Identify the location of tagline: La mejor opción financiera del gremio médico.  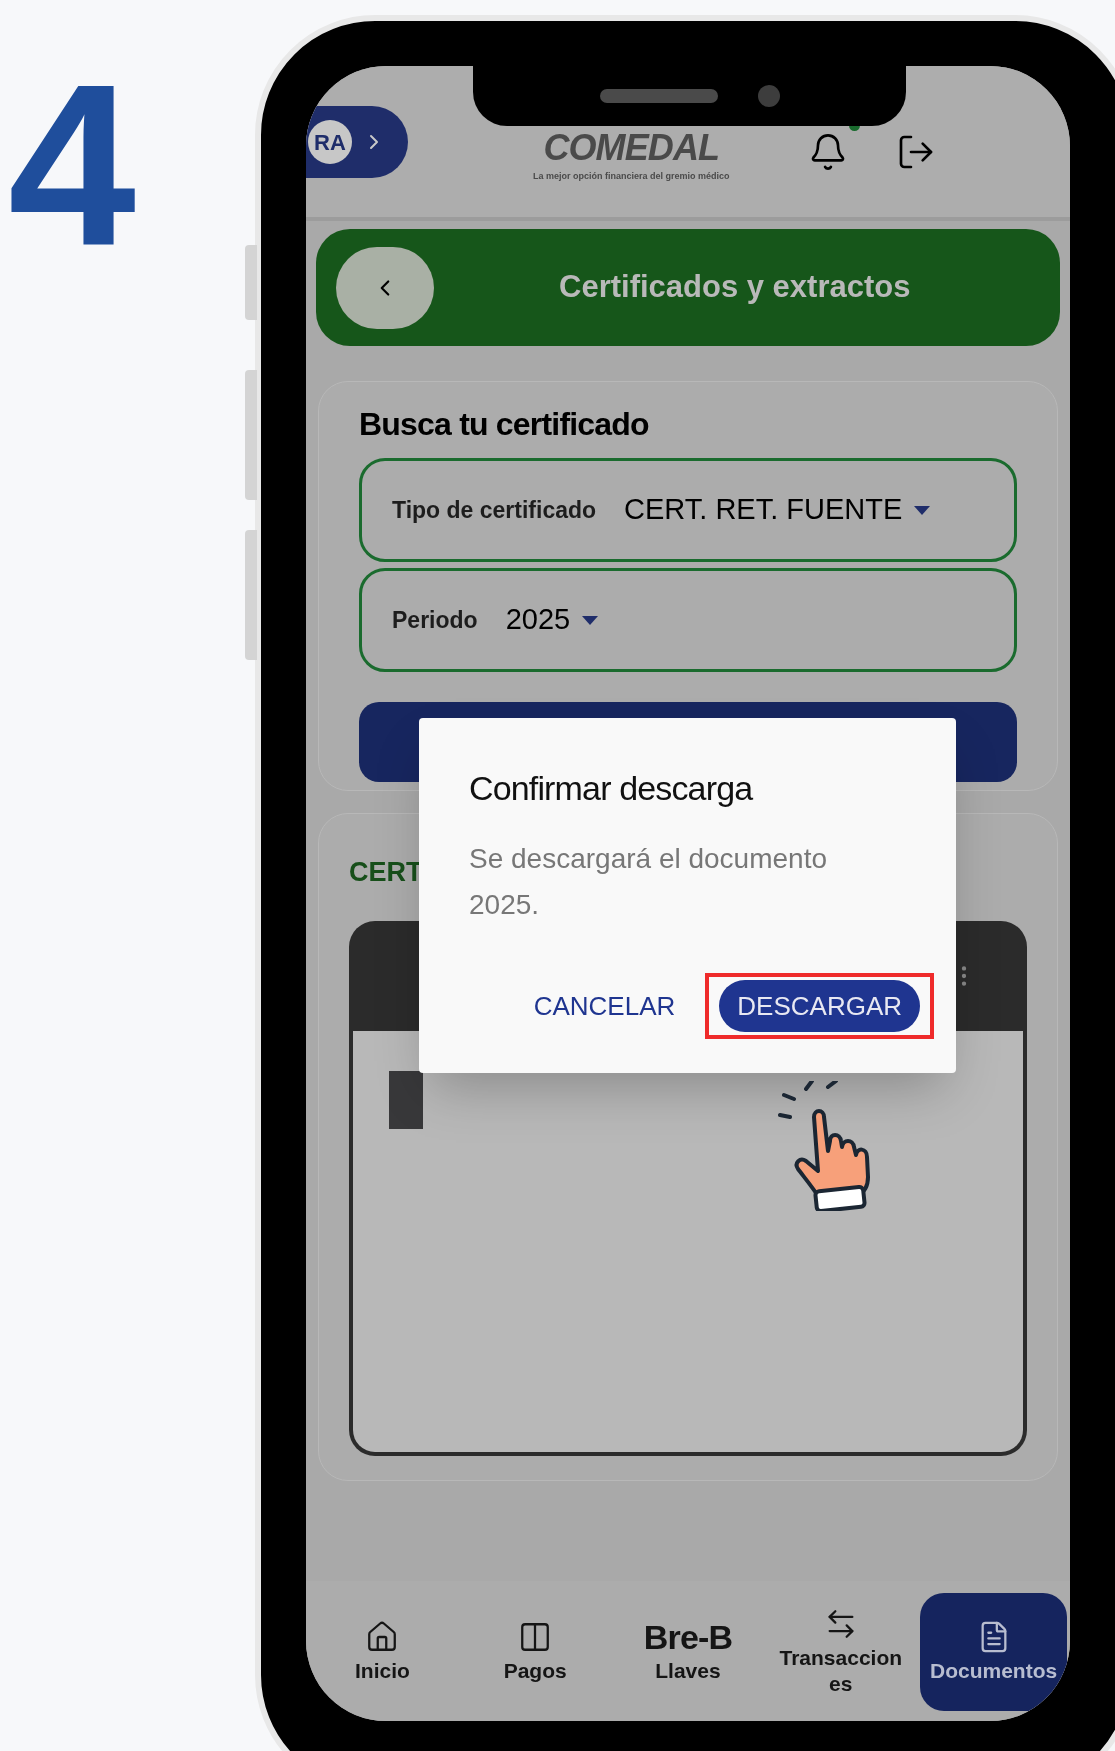
(631, 176).